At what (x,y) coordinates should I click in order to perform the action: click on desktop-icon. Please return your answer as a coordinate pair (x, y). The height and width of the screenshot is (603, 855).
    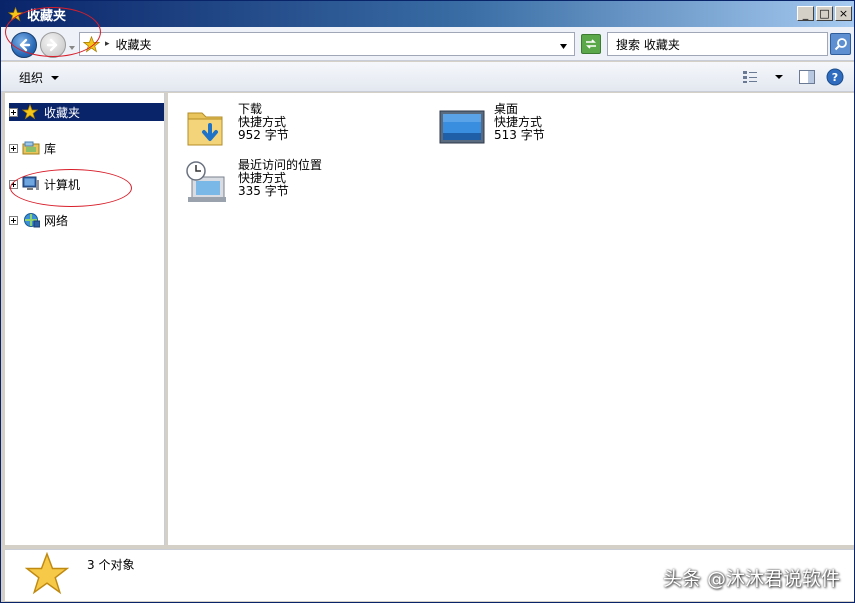
    Looking at the image, I should click on (462, 127).